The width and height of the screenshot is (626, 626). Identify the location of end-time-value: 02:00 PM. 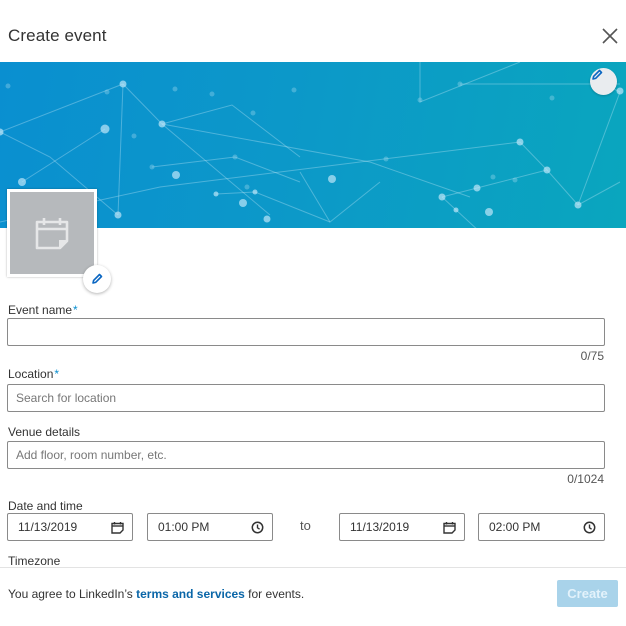
(515, 527).